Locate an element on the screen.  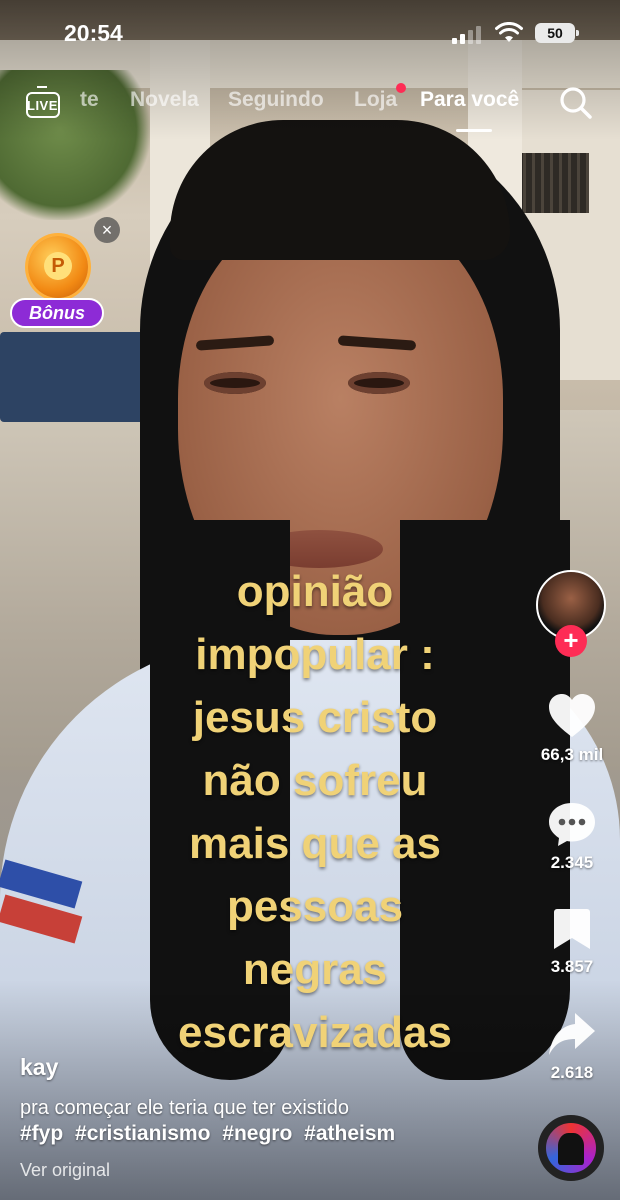
background-window is located at coordinates (553, 183).